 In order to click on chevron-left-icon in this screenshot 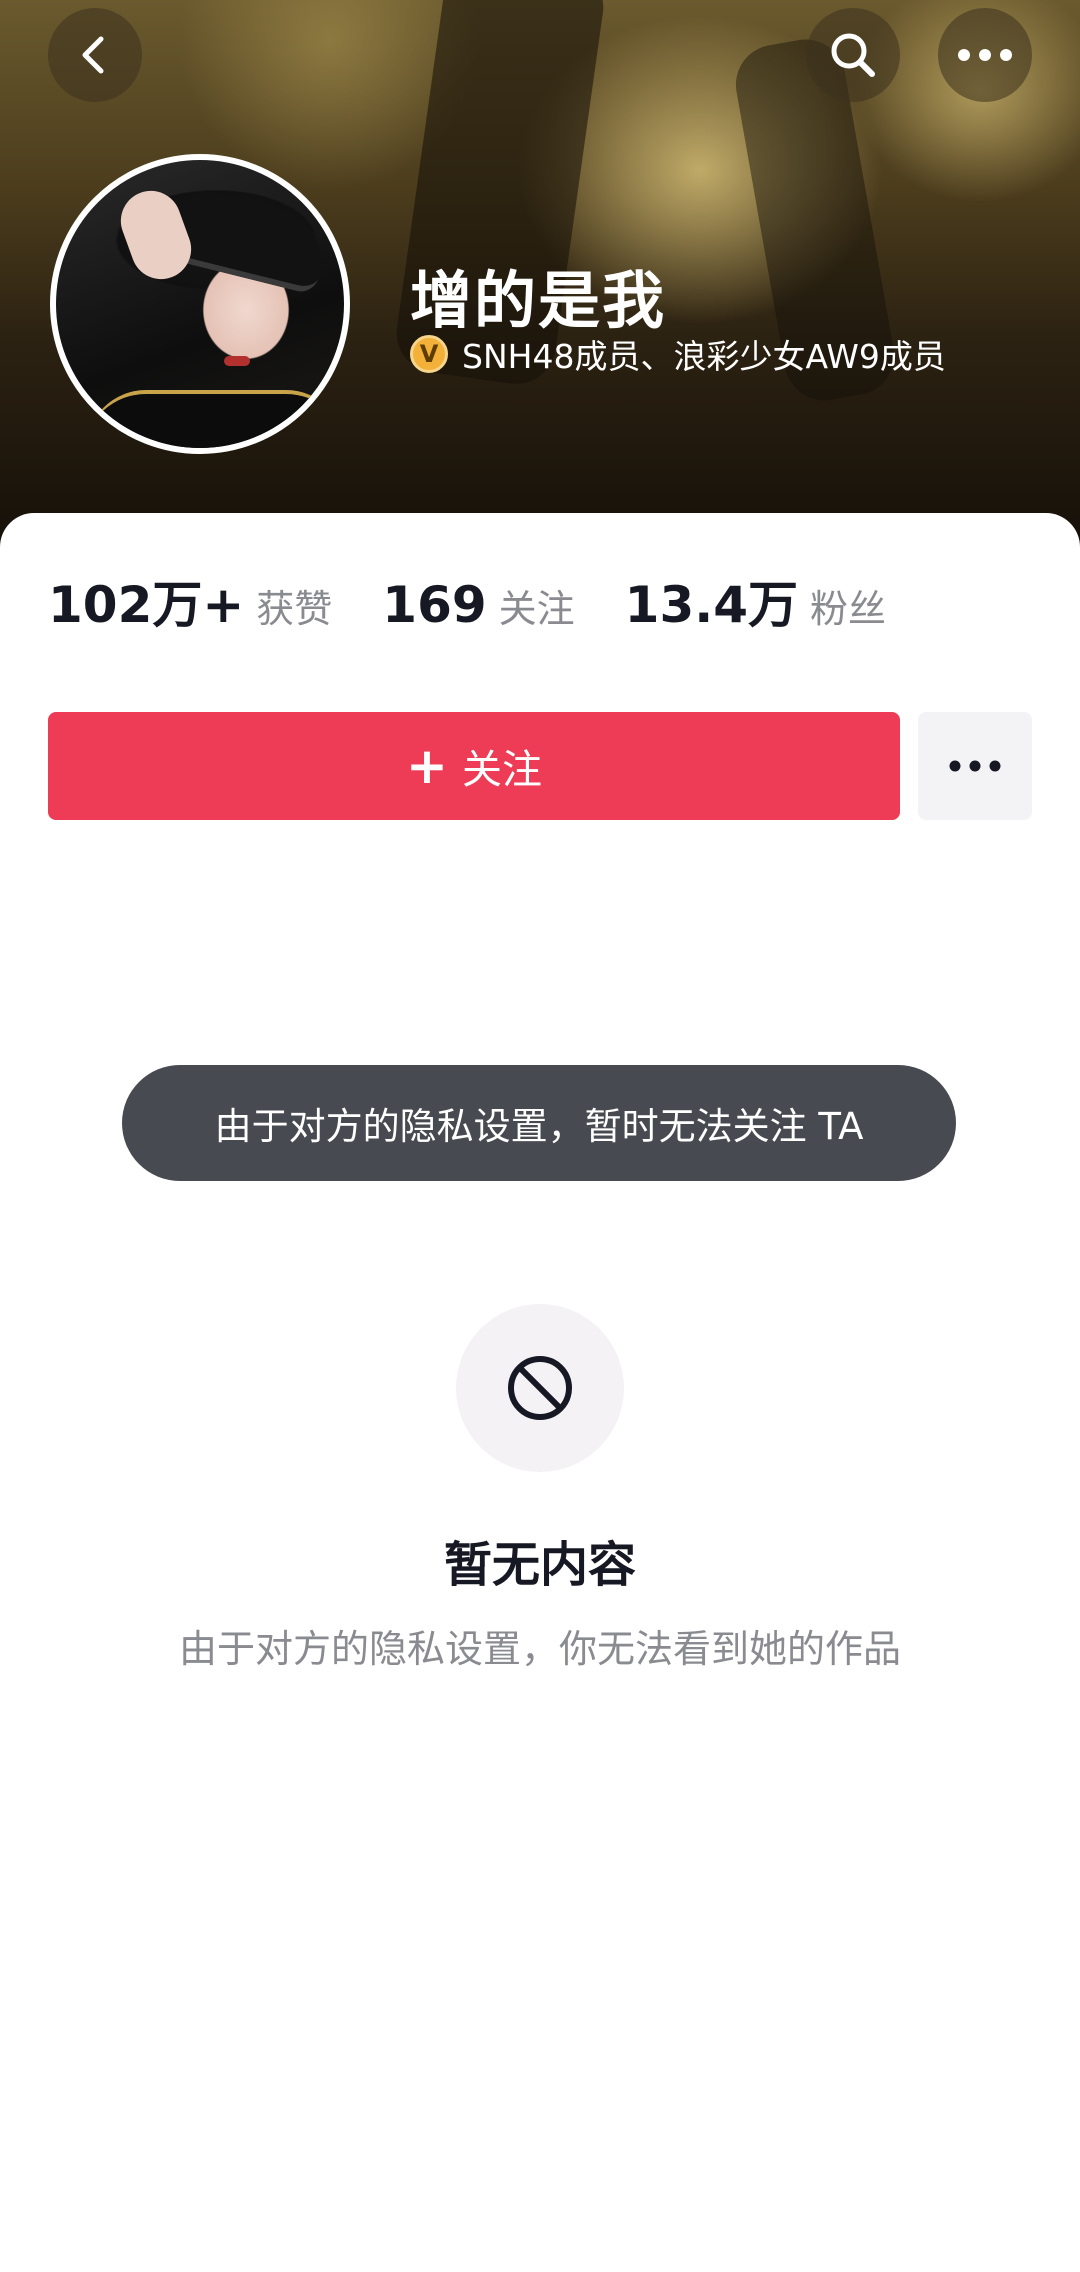, I will do `click(93, 55)`.